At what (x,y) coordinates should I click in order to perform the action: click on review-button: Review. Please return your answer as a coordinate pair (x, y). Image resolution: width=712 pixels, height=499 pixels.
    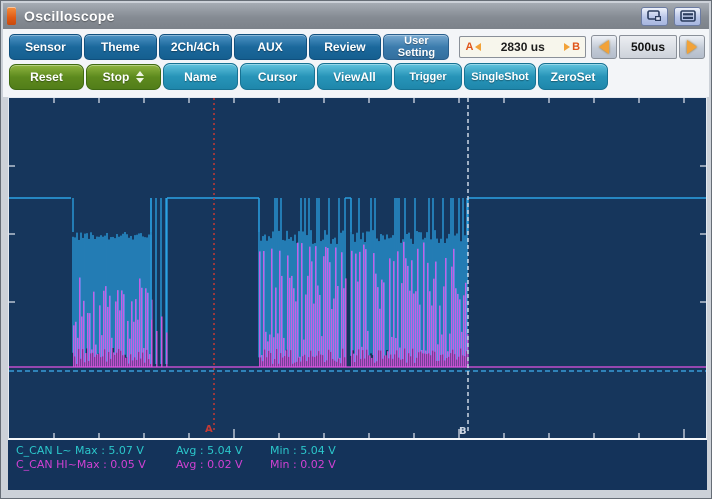
    Looking at the image, I should click on (345, 47).